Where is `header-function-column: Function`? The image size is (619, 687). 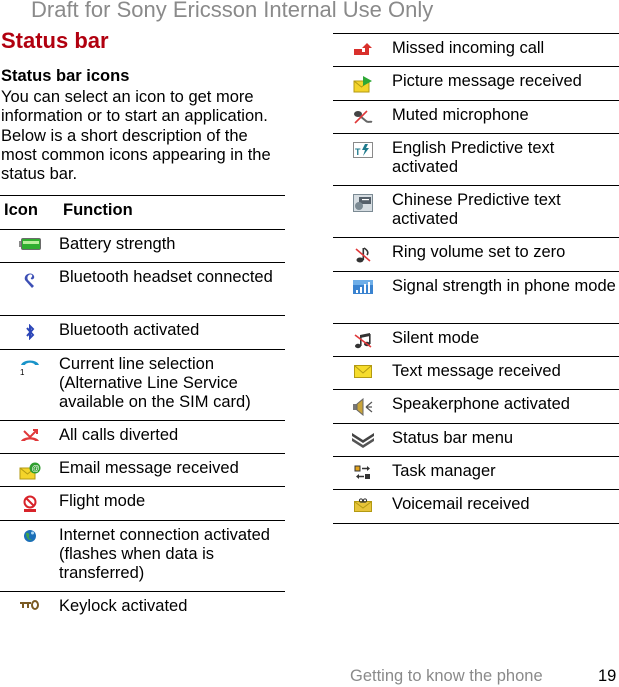 header-function-column: Function is located at coordinates (98, 210).